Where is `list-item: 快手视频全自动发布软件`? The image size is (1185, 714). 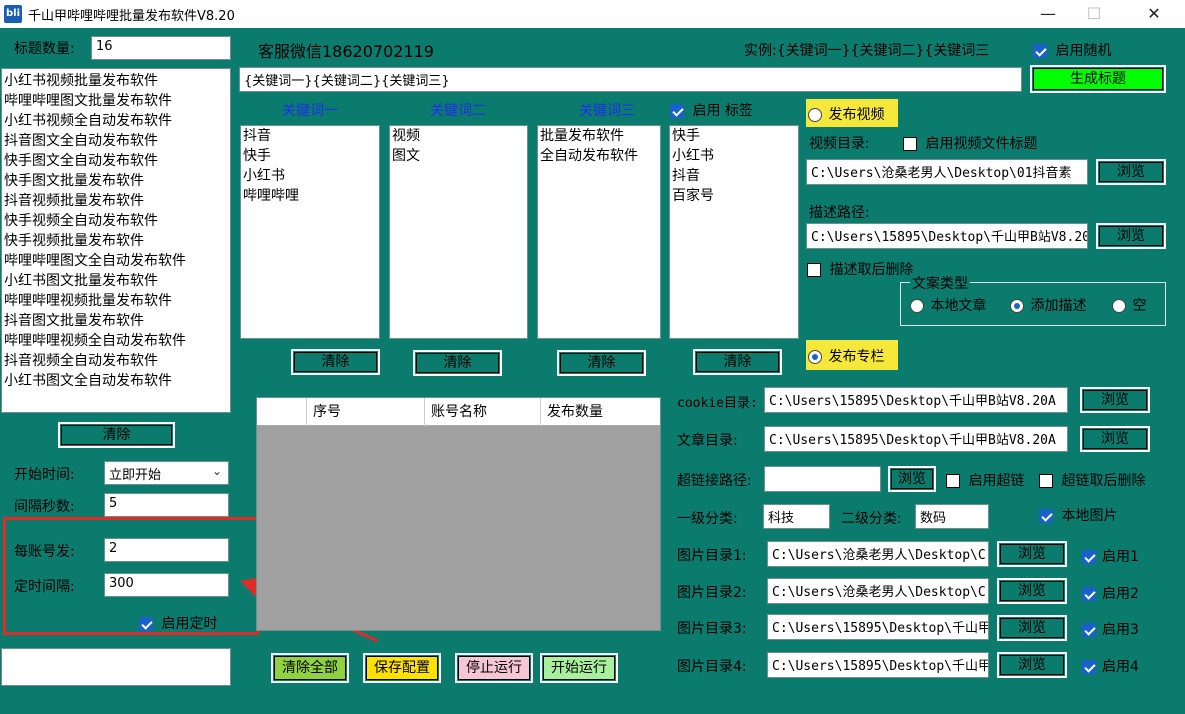
list-item: 快手视频全自动发布软件 is located at coordinates (116, 221).